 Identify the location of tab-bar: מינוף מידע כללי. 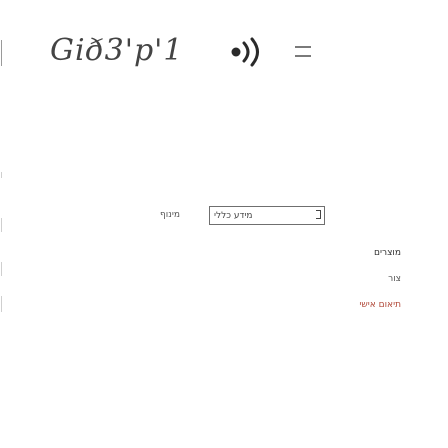
(280, 218).